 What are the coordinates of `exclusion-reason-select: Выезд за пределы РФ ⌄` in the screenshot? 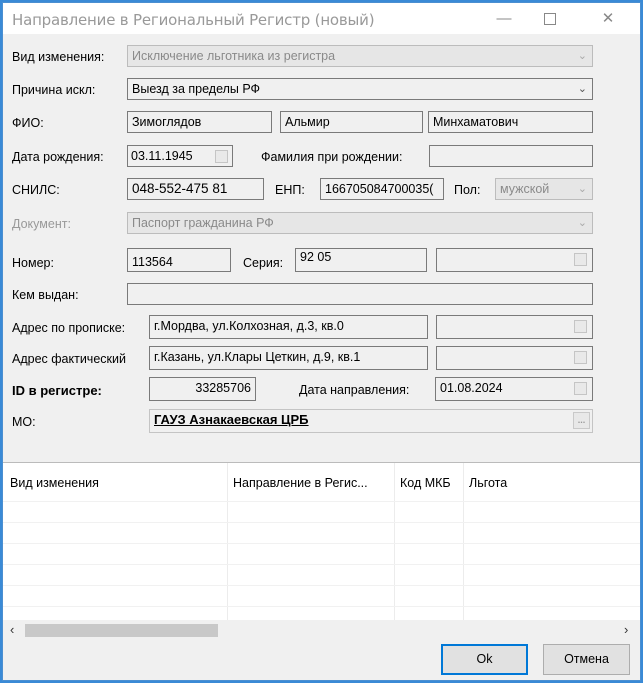 It's located at (360, 89).